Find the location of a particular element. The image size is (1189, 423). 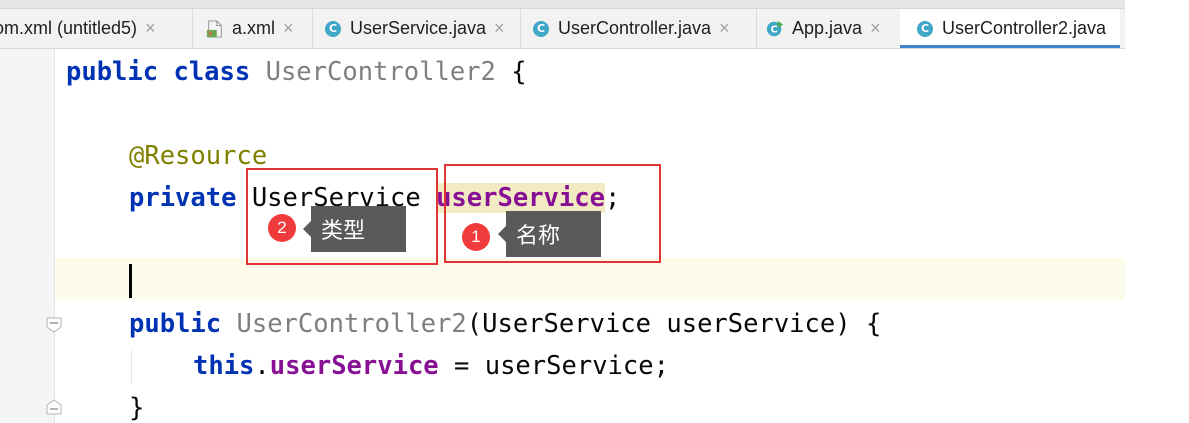

breadcrumb-strip is located at coordinates (562, 4).